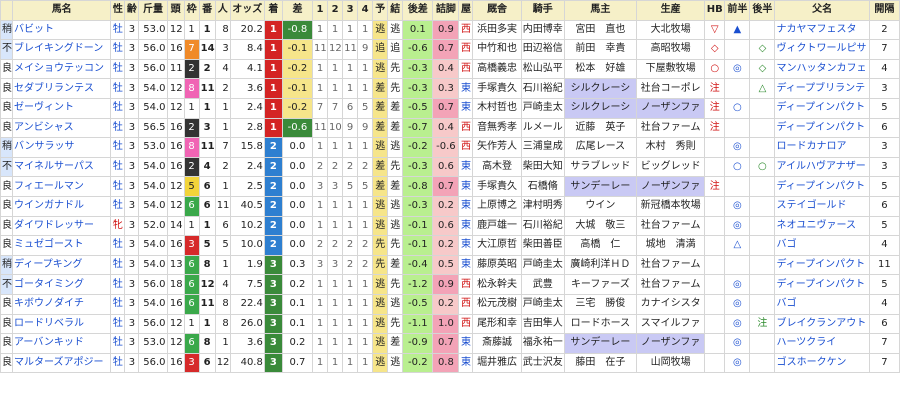 Image resolution: width=900 pixels, height=402 pixels. I want to click on owner-cell: 高橋 仁, so click(600, 245).